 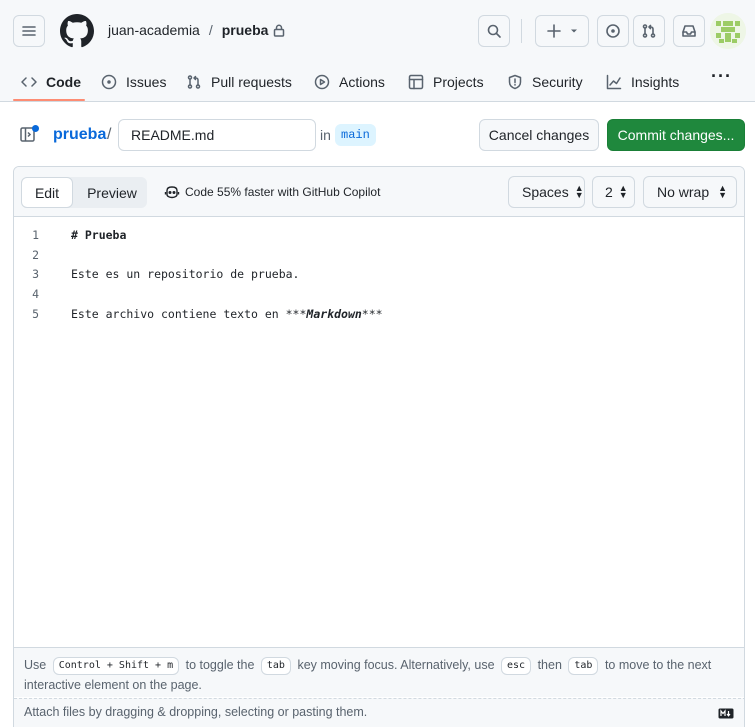 I want to click on tab-security-label: Security, so click(x=557, y=82).